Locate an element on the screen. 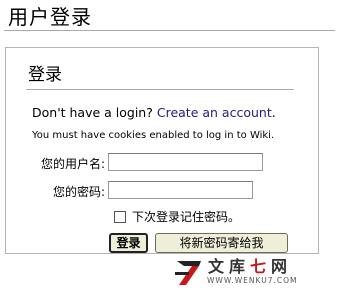 The width and height of the screenshot is (339, 290). password-input is located at coordinates (180, 190).